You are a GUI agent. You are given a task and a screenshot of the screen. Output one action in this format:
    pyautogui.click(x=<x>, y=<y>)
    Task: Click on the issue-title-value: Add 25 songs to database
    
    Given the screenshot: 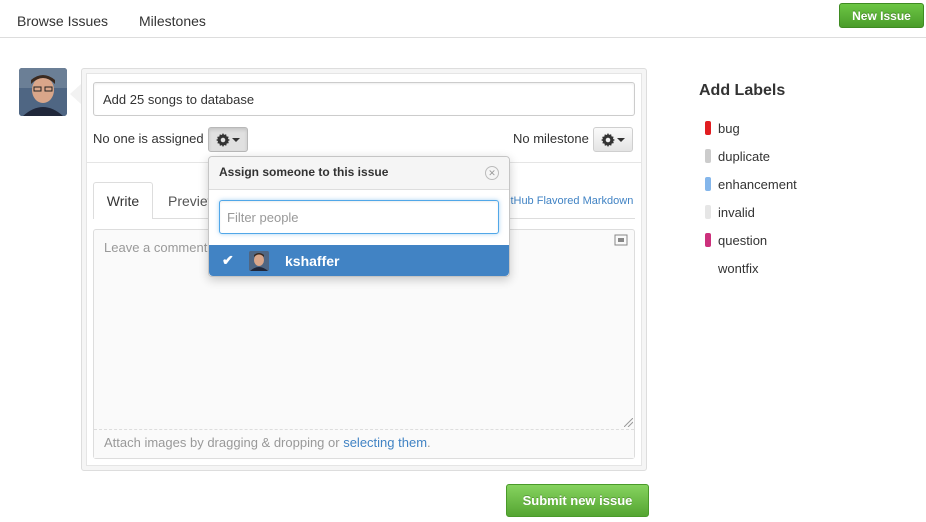 What is the action you would take?
    pyautogui.click(x=179, y=99)
    